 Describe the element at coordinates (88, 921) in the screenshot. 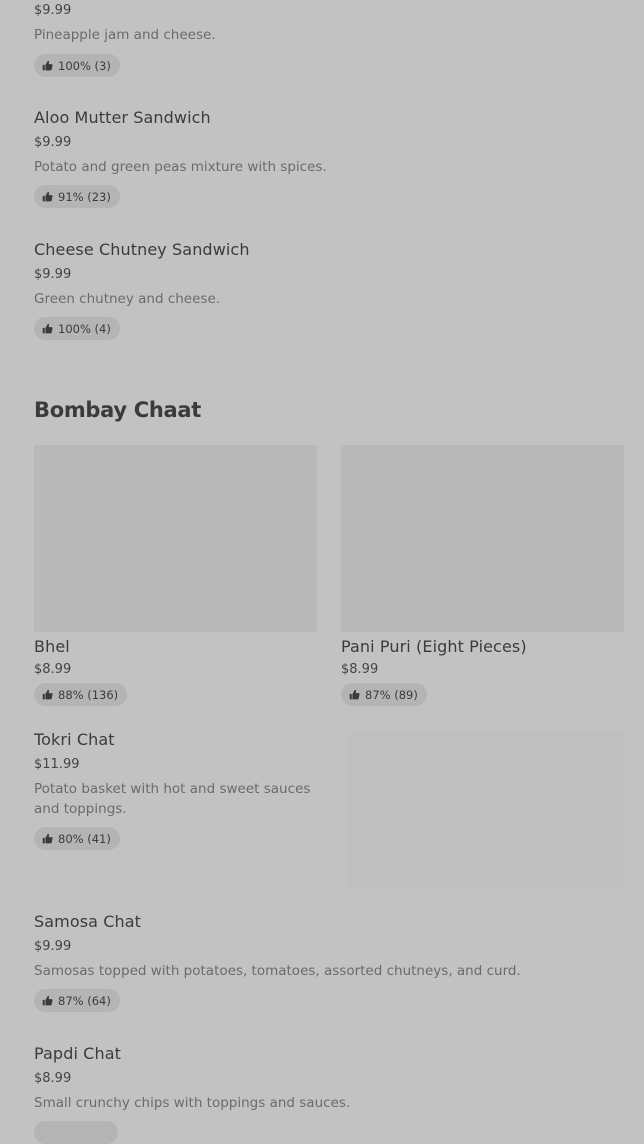

I see `item-name: Samosa Chat` at that location.